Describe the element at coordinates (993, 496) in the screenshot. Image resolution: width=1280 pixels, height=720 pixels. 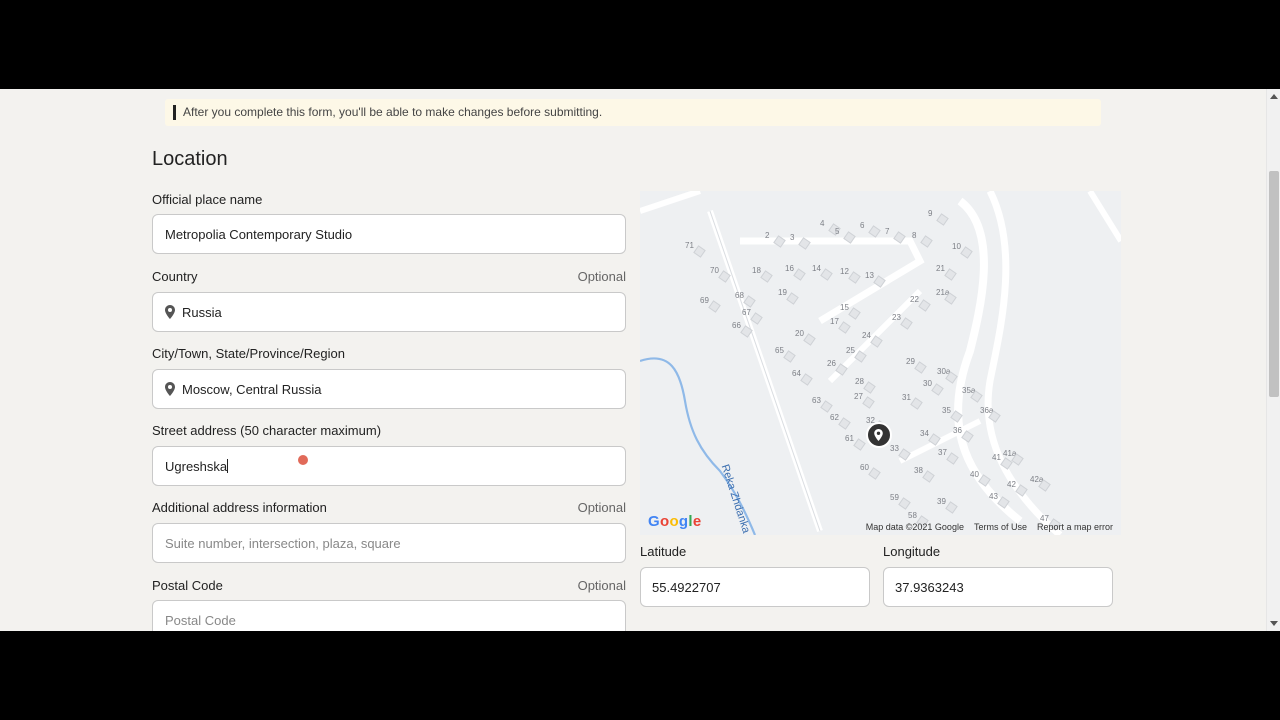
I see `house-number-label: 43` at that location.